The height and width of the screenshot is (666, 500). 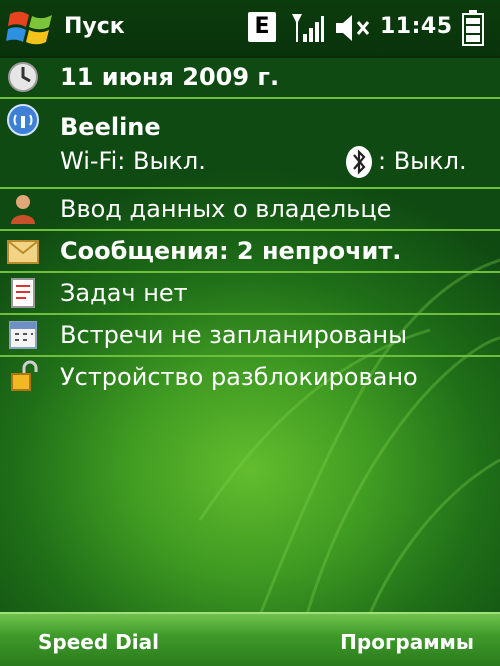 What do you see at coordinates (231, 251) in the screenshot?
I see `messages-label: Сообщения: 2 непрочит.` at bounding box center [231, 251].